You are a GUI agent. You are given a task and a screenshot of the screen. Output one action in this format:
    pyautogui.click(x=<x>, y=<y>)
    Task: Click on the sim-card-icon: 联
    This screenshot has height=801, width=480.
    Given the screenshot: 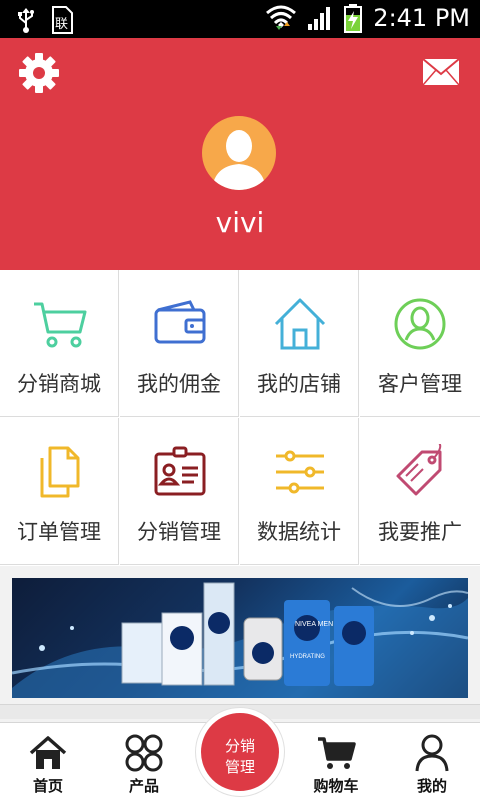 What is the action you would take?
    pyautogui.click(x=62, y=20)
    